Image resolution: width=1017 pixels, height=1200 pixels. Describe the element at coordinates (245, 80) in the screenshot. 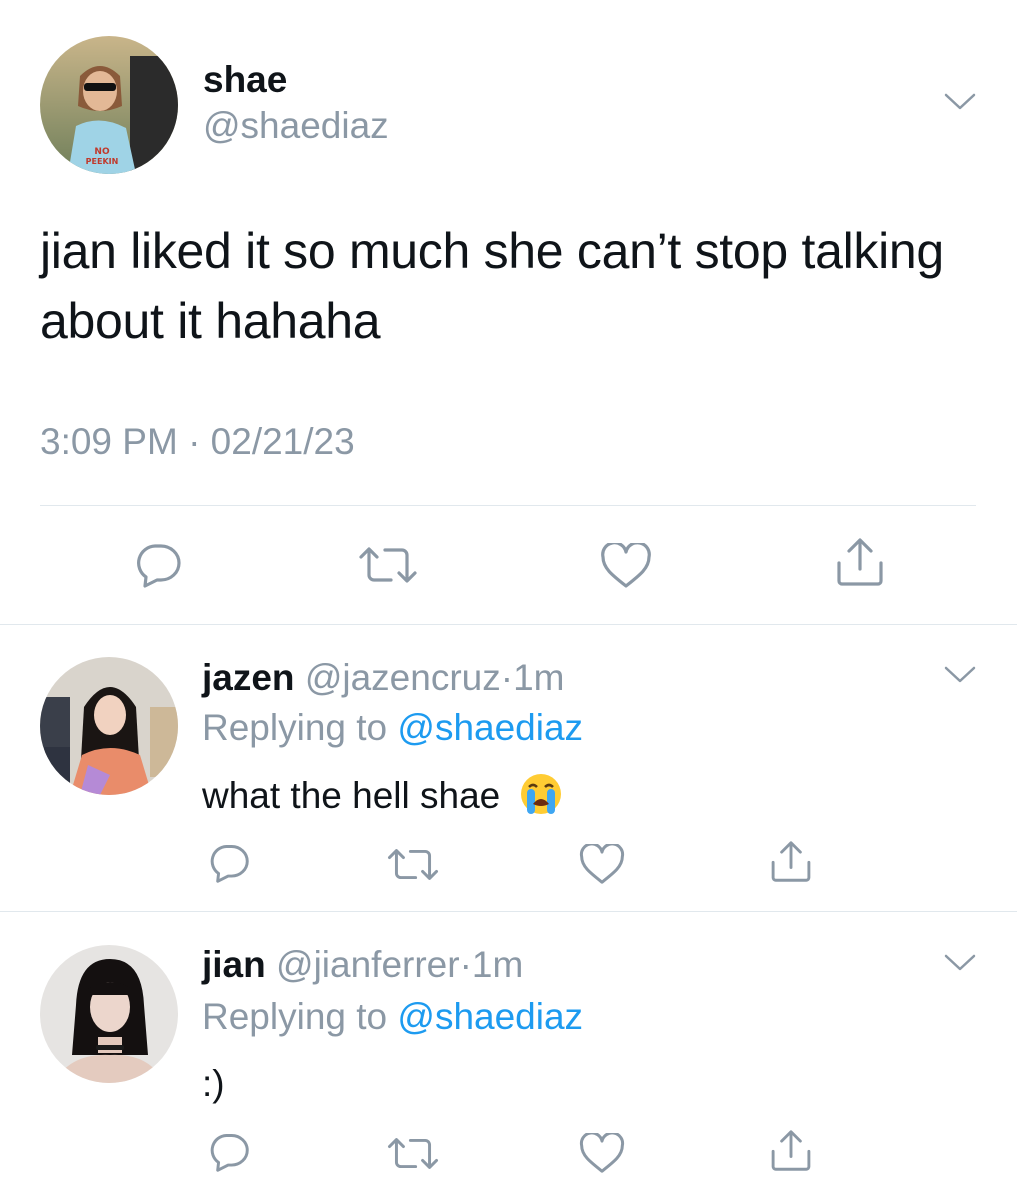

I see `main-display-name: shae` at that location.